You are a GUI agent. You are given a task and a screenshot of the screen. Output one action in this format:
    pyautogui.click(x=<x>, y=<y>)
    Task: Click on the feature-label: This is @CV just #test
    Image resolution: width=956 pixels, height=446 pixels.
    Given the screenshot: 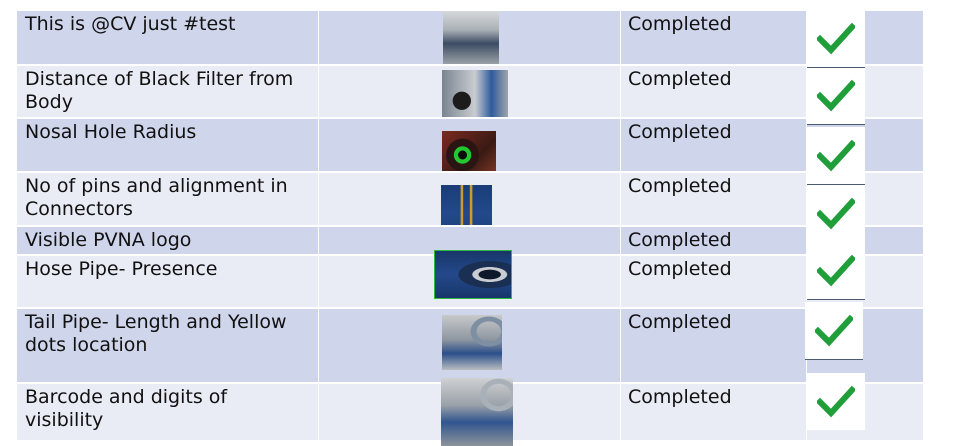 What is the action you would take?
    pyautogui.click(x=130, y=24)
    